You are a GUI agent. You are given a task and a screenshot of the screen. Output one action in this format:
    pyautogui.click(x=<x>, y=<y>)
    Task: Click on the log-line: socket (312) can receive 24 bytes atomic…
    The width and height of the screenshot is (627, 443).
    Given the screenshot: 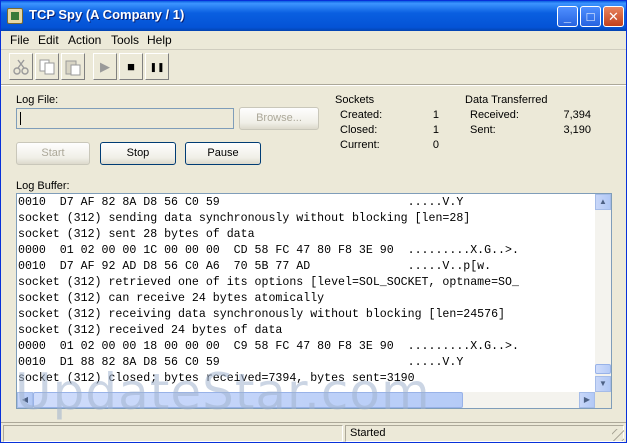 What is the action you would take?
    pyautogui.click(x=171, y=298)
    